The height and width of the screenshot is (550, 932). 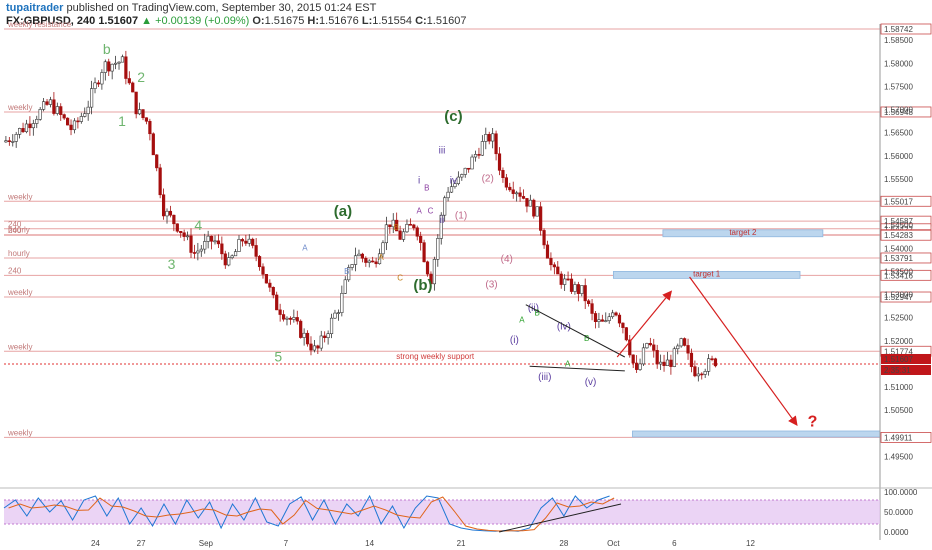 What do you see at coordinates (563, 543) in the screenshot?
I see `x-tick-label: 28` at bounding box center [563, 543].